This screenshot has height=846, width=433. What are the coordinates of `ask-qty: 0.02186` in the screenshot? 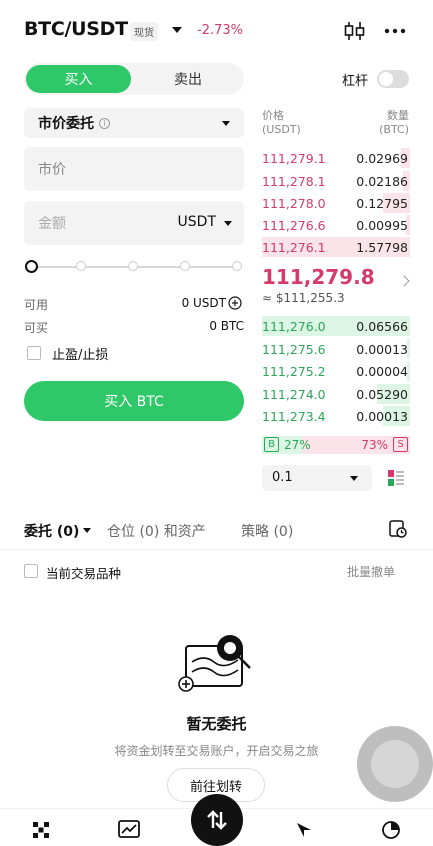 It's located at (382, 181).